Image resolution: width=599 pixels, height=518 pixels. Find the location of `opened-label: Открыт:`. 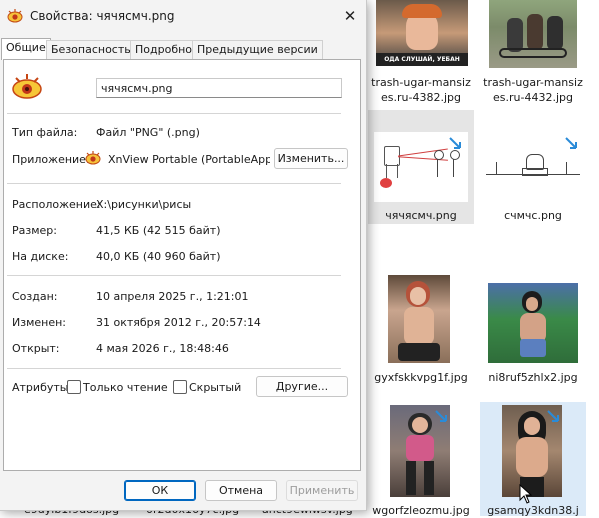

opened-label: Открыт: is located at coordinates (36, 348).